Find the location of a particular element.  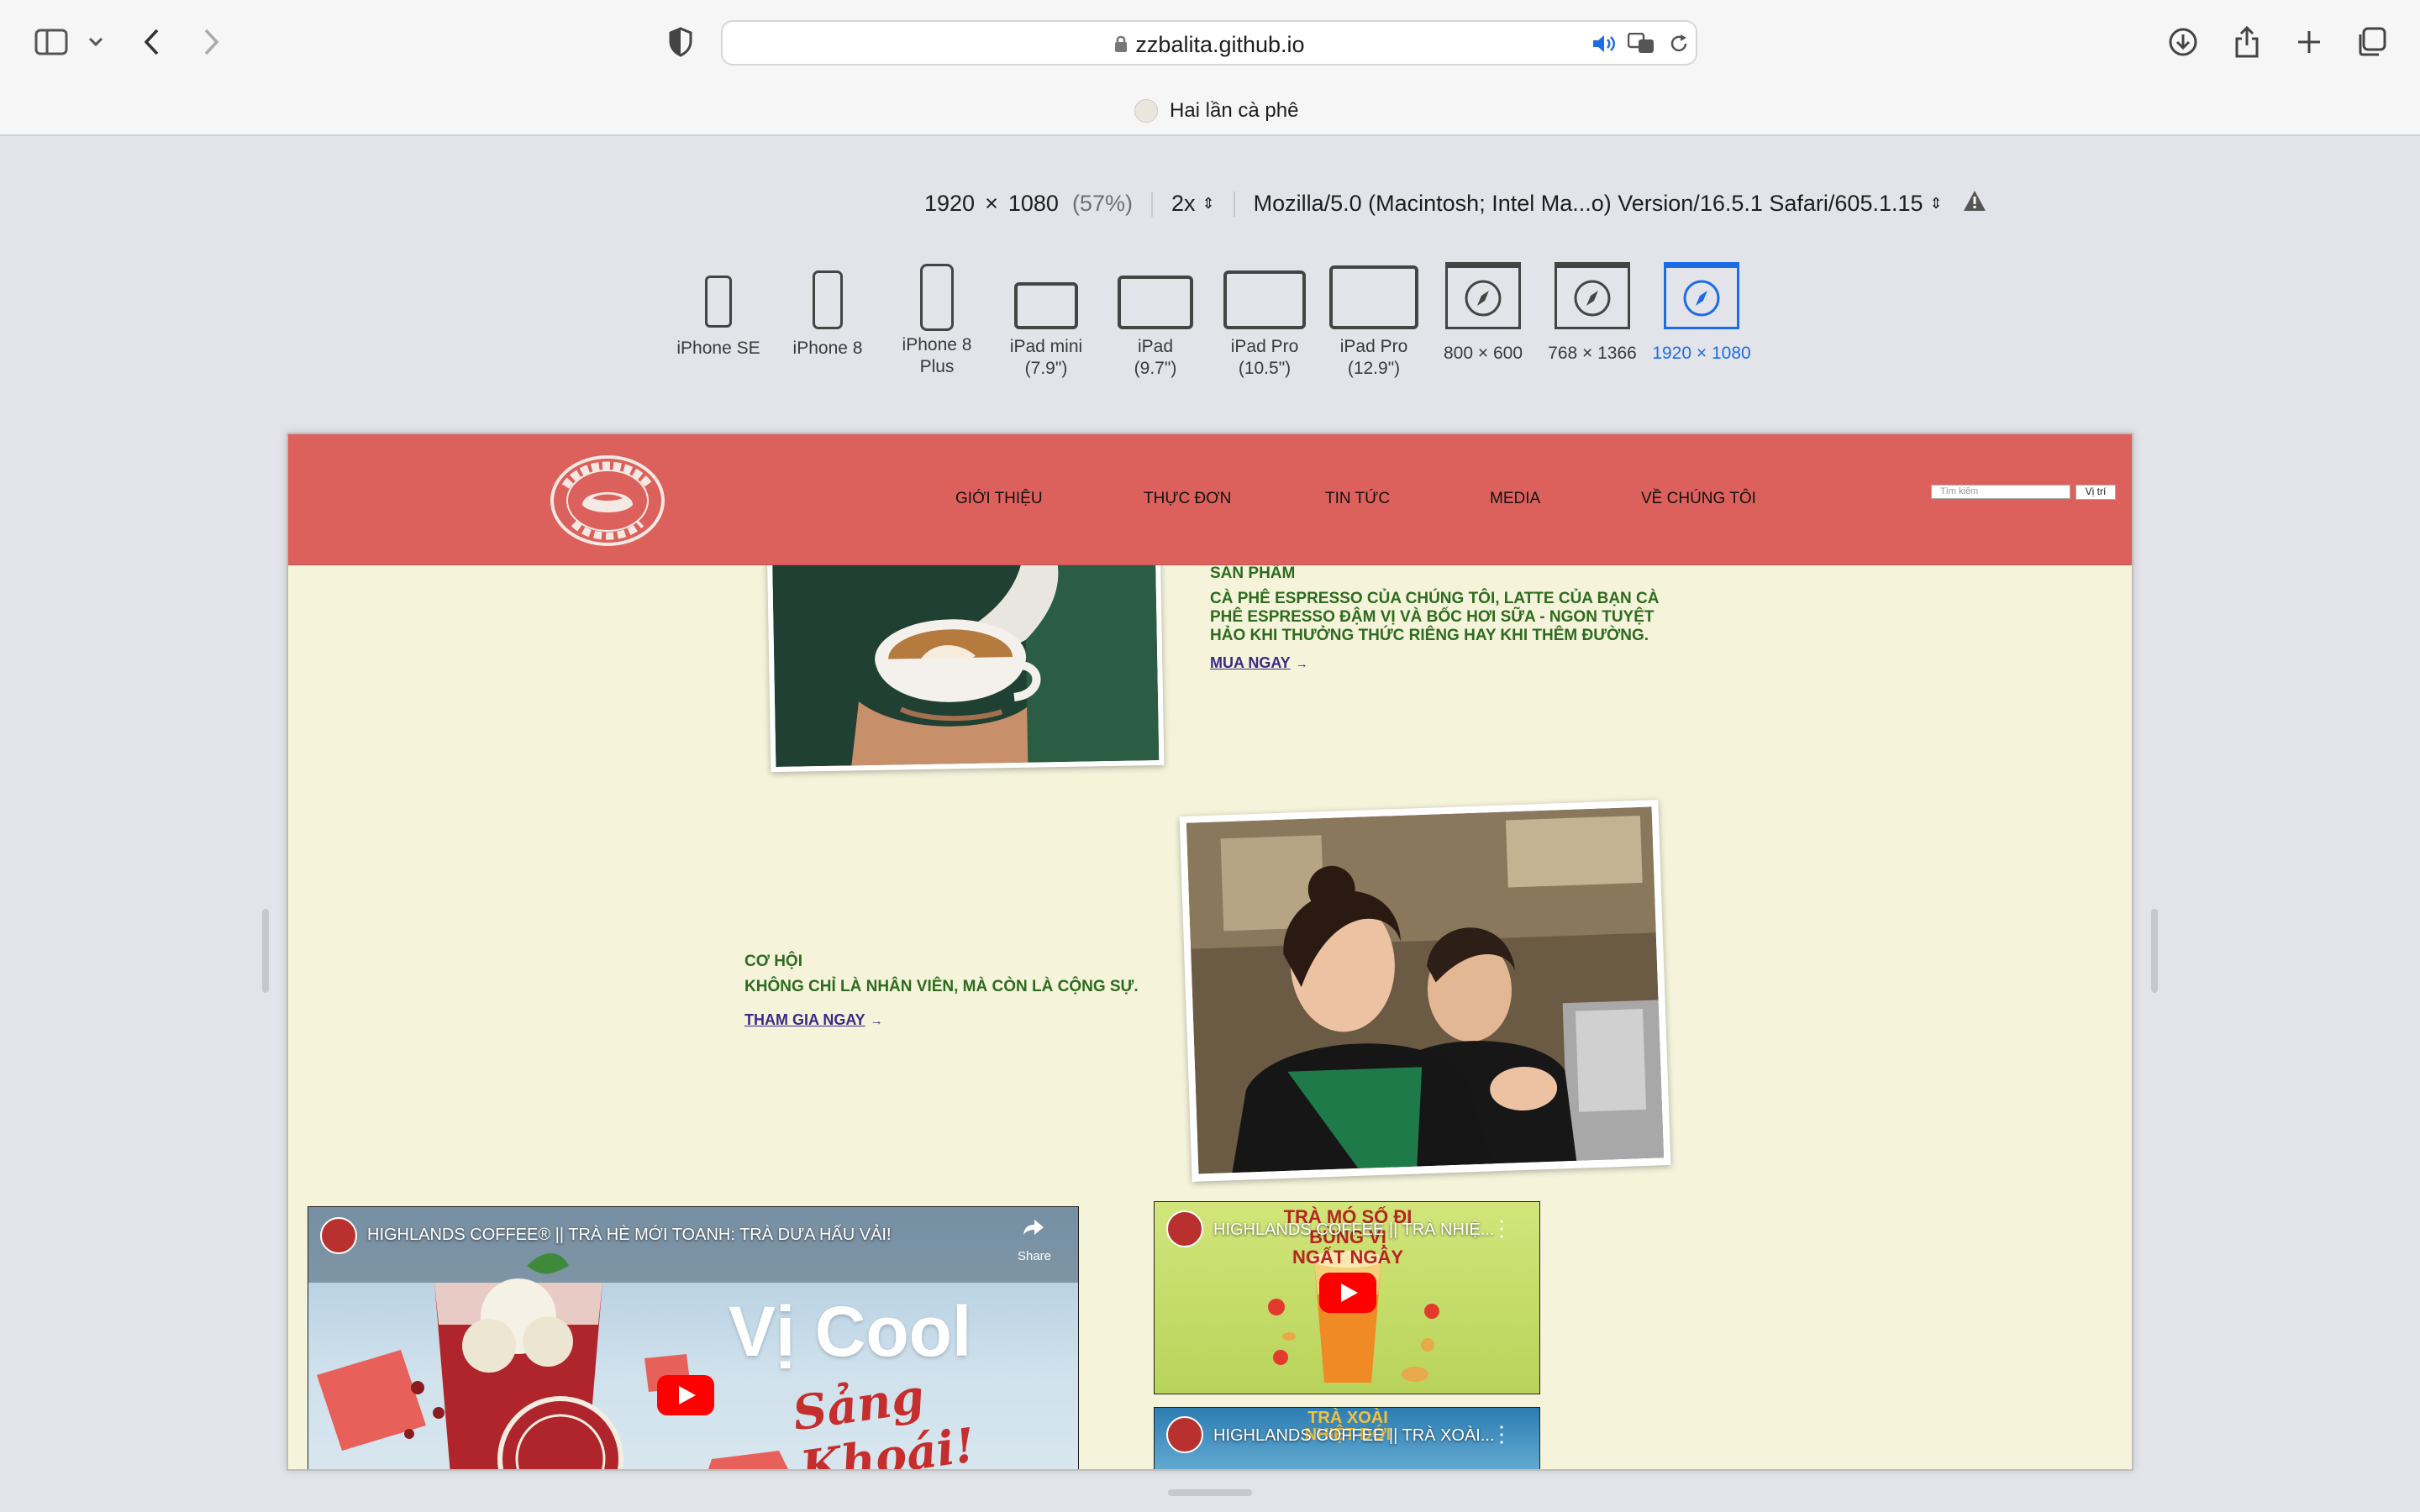

downloads-icon is located at coordinates (2183, 42).